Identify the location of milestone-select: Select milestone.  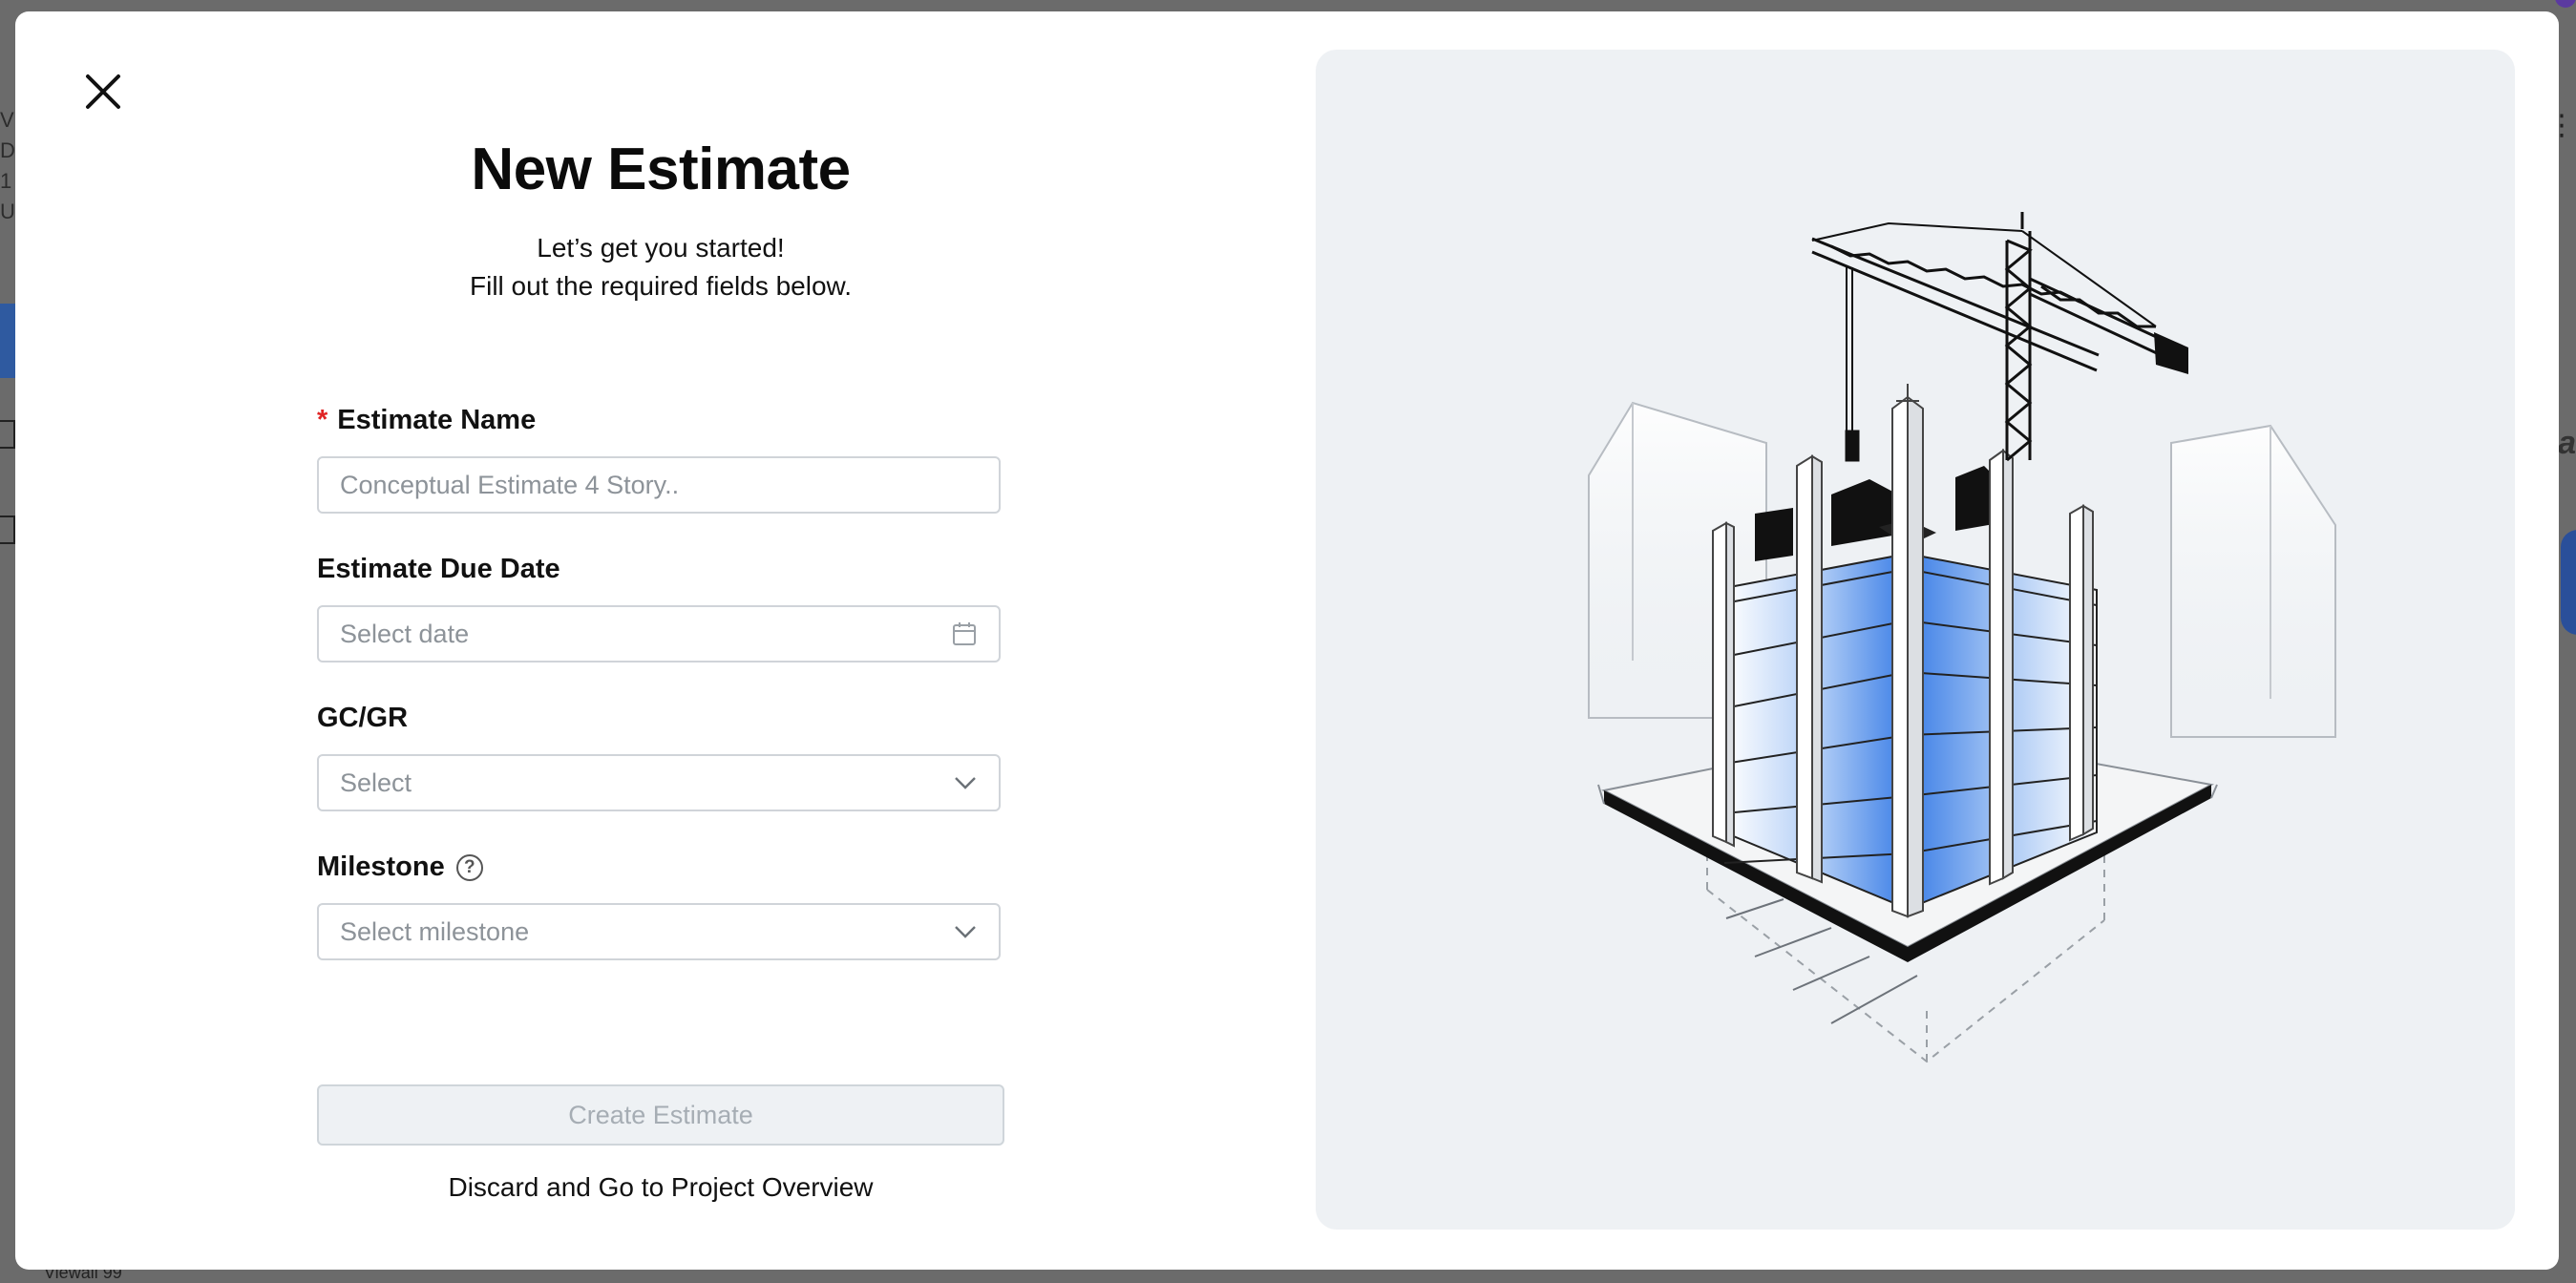
(659, 931).